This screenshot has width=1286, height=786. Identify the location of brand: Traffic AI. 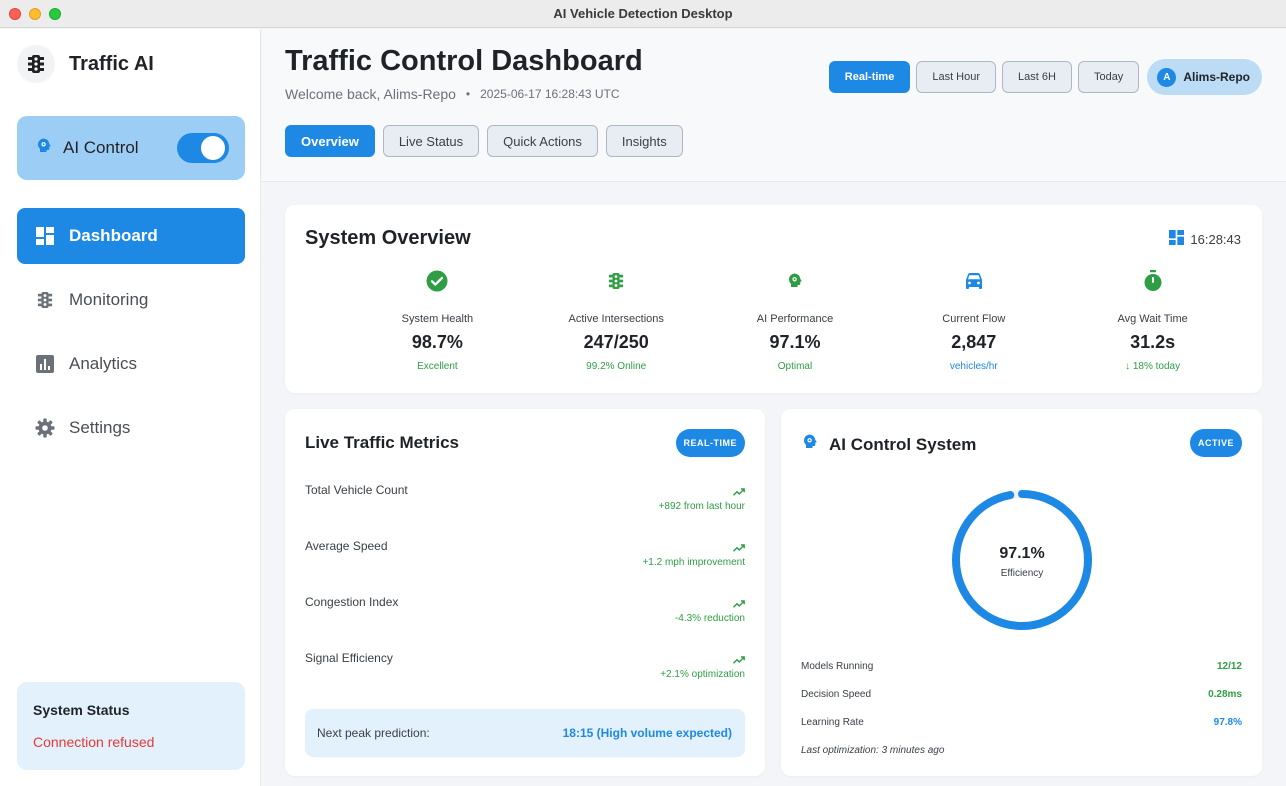
(85, 64).